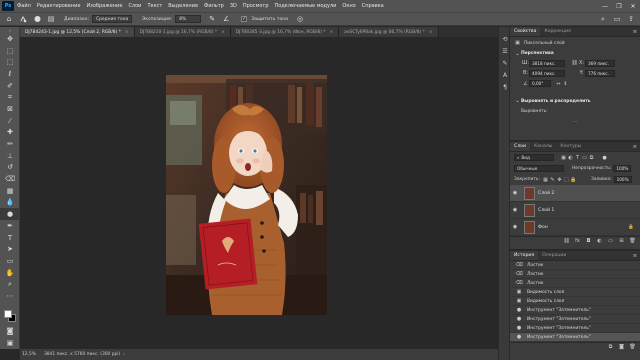 Image resolution: width=640 pixels, height=360 pixels. What do you see at coordinates (631, 19) in the screenshot?
I see `share-icon: ⇪` at bounding box center [631, 19].